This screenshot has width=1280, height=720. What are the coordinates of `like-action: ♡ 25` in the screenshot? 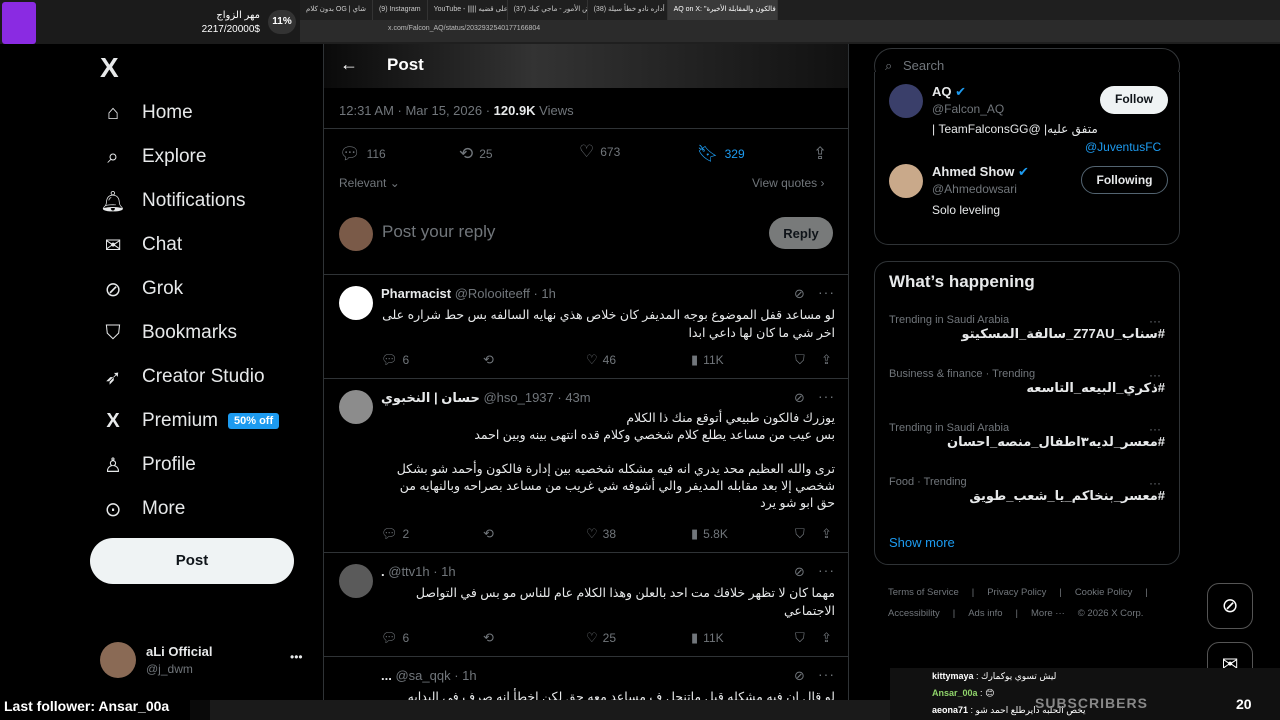 It's located at (601, 638).